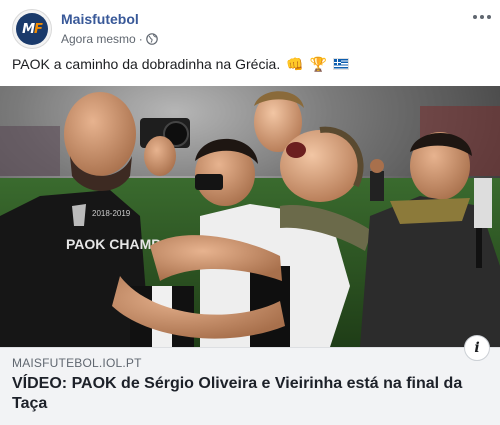 The height and width of the screenshot is (425, 500). I want to click on fist-emoji-icon: 👊, so click(295, 64).